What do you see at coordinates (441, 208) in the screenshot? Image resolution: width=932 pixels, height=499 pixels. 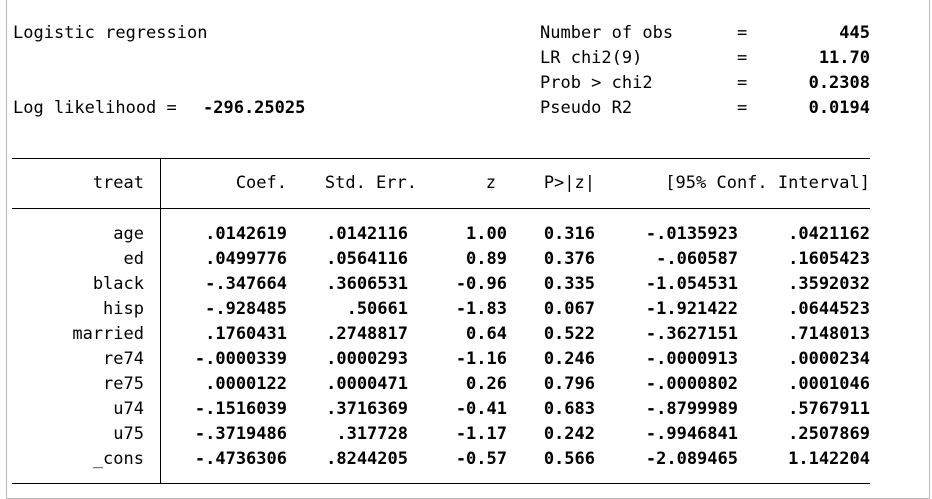 I see `table-header-rule` at bounding box center [441, 208].